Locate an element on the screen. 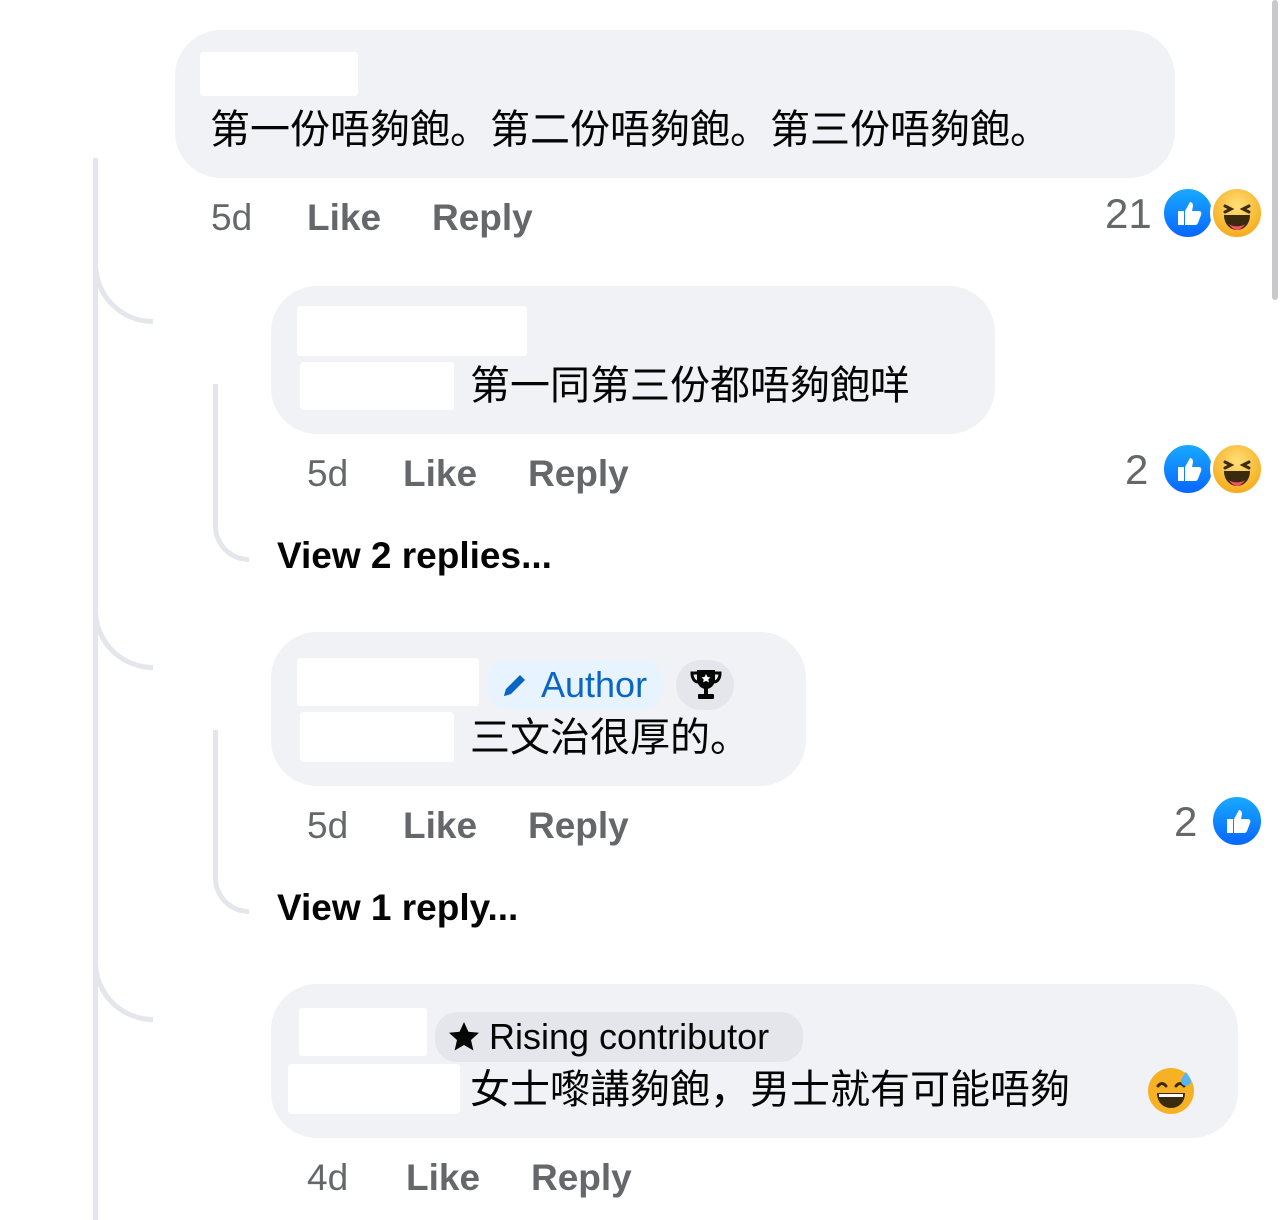 The width and height of the screenshot is (1284, 1220). pencil-icon is located at coordinates (514, 685).